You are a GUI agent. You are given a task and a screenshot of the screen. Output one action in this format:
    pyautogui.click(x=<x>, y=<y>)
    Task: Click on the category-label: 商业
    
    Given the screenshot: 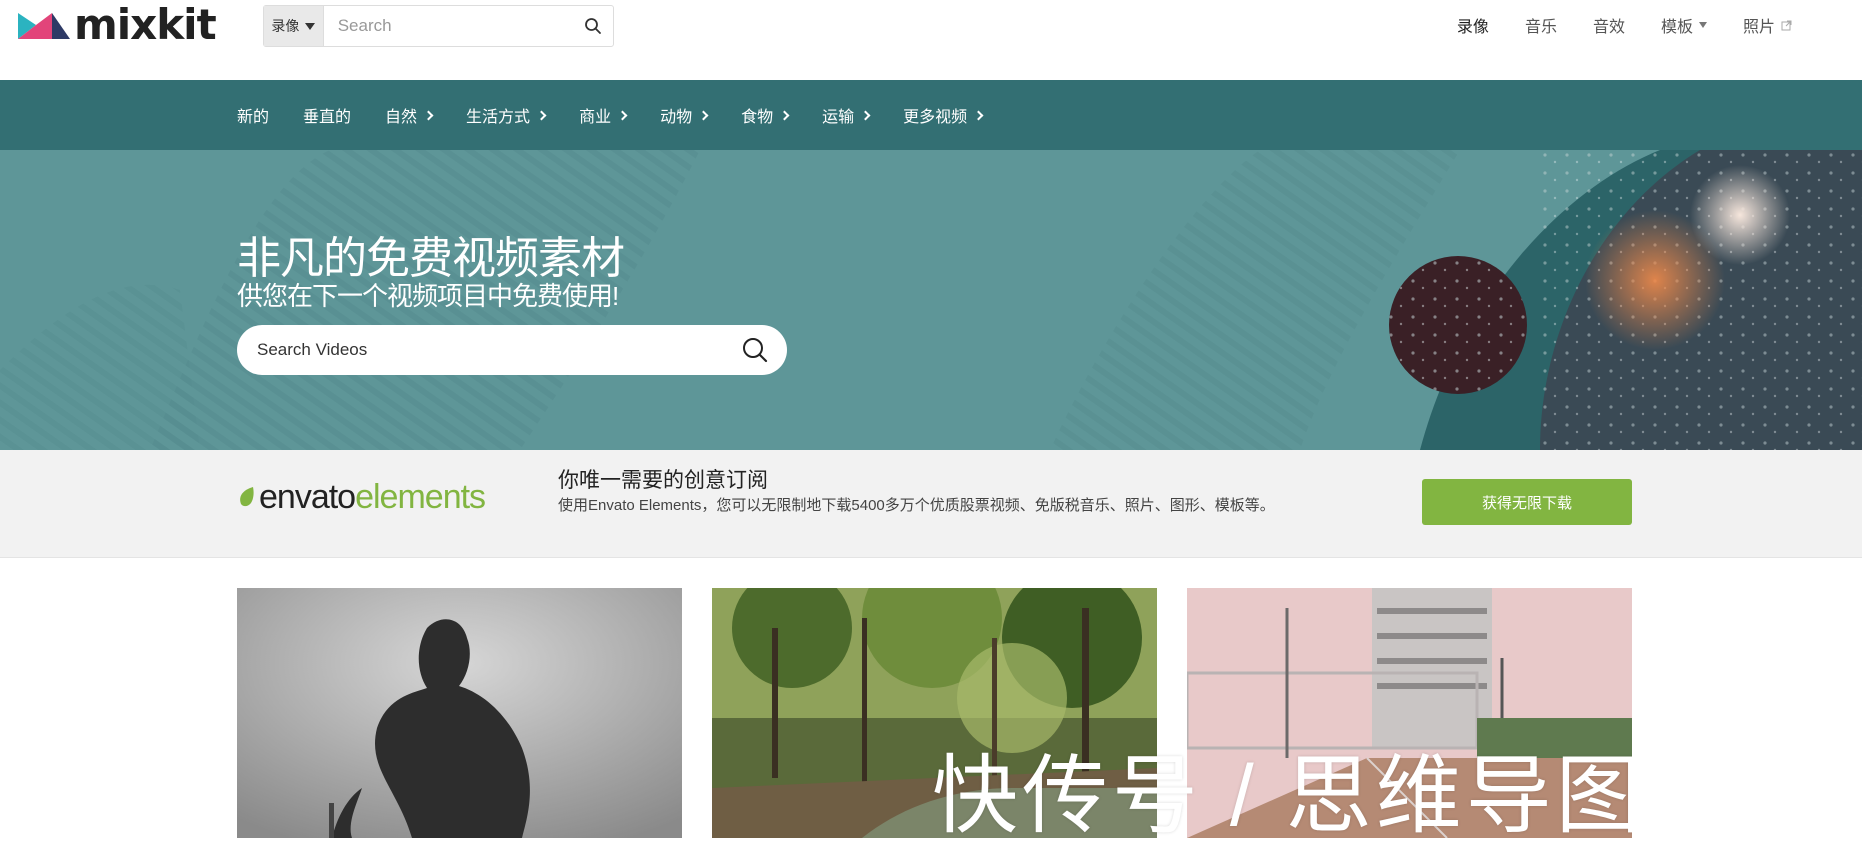 What is the action you would take?
    pyautogui.click(x=595, y=117)
    